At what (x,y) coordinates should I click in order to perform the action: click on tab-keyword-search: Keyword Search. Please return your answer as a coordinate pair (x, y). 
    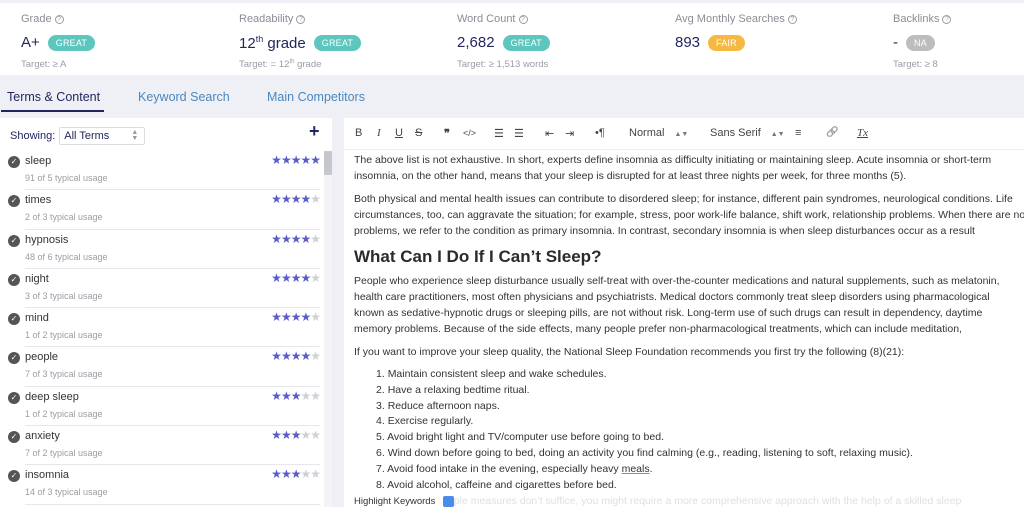
    Looking at the image, I should click on (184, 97).